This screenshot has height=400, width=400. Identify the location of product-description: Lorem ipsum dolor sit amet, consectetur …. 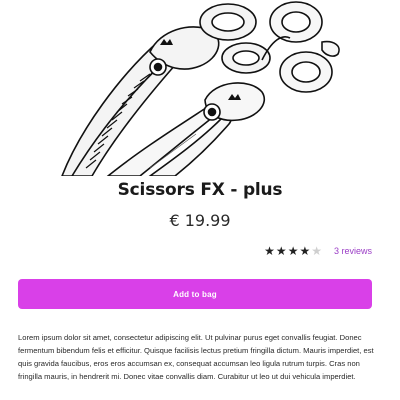
(196, 357).